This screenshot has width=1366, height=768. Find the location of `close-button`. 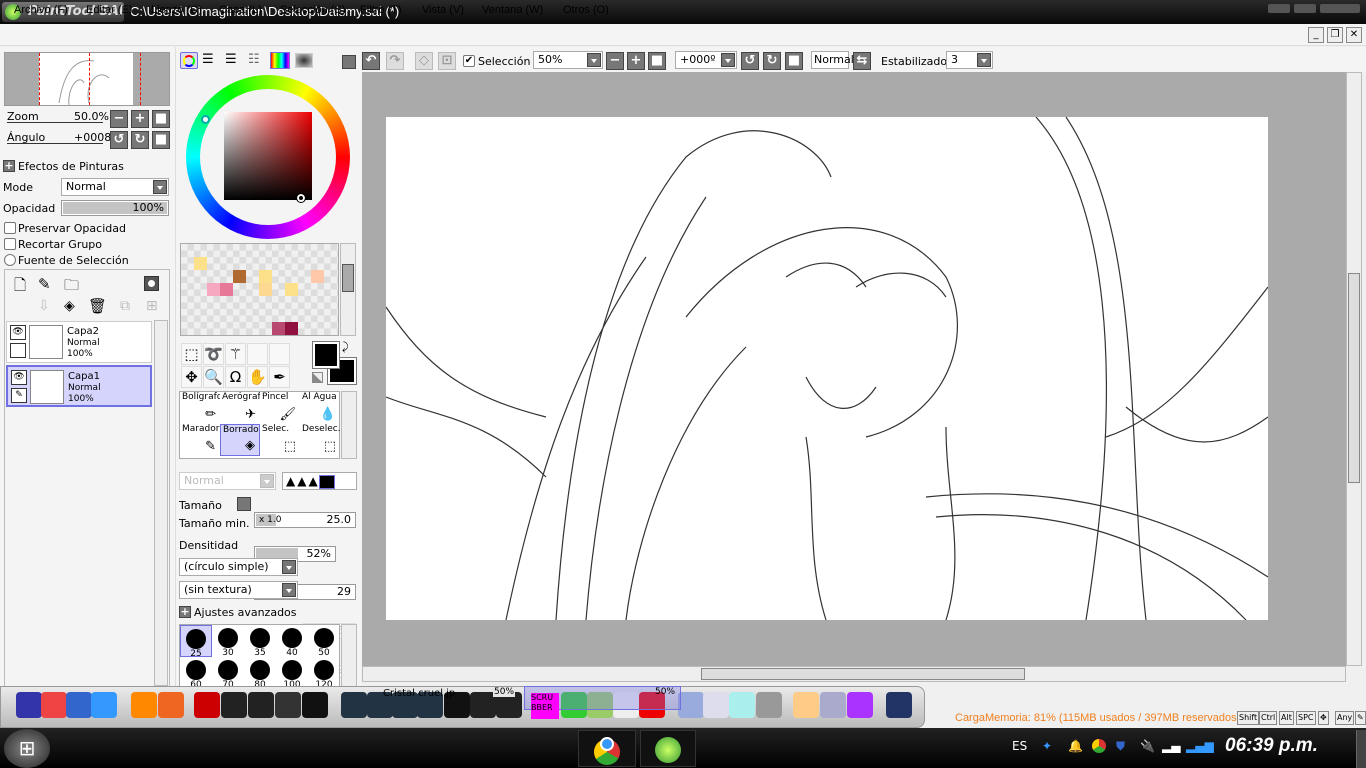

close-button is located at coordinates (1340, 8).